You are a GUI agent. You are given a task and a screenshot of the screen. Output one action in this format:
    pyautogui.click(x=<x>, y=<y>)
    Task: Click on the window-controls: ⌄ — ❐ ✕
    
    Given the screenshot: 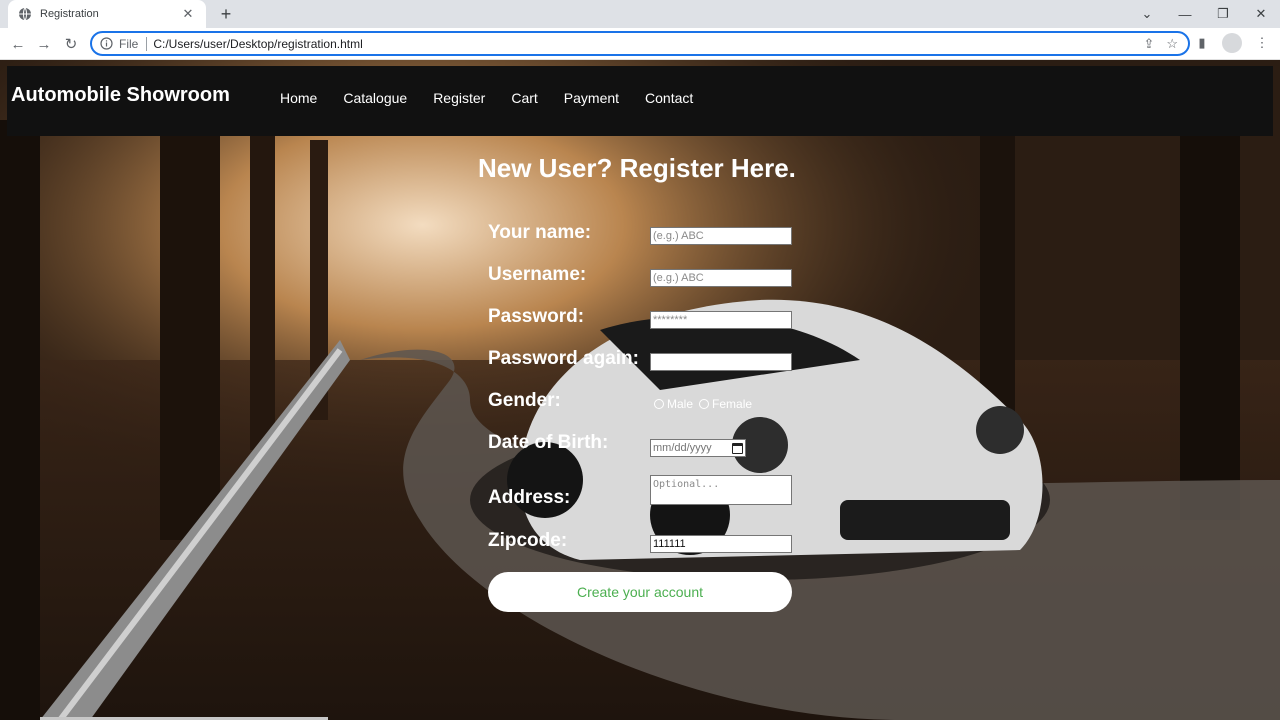 What is the action you would take?
    pyautogui.click(x=1204, y=14)
    